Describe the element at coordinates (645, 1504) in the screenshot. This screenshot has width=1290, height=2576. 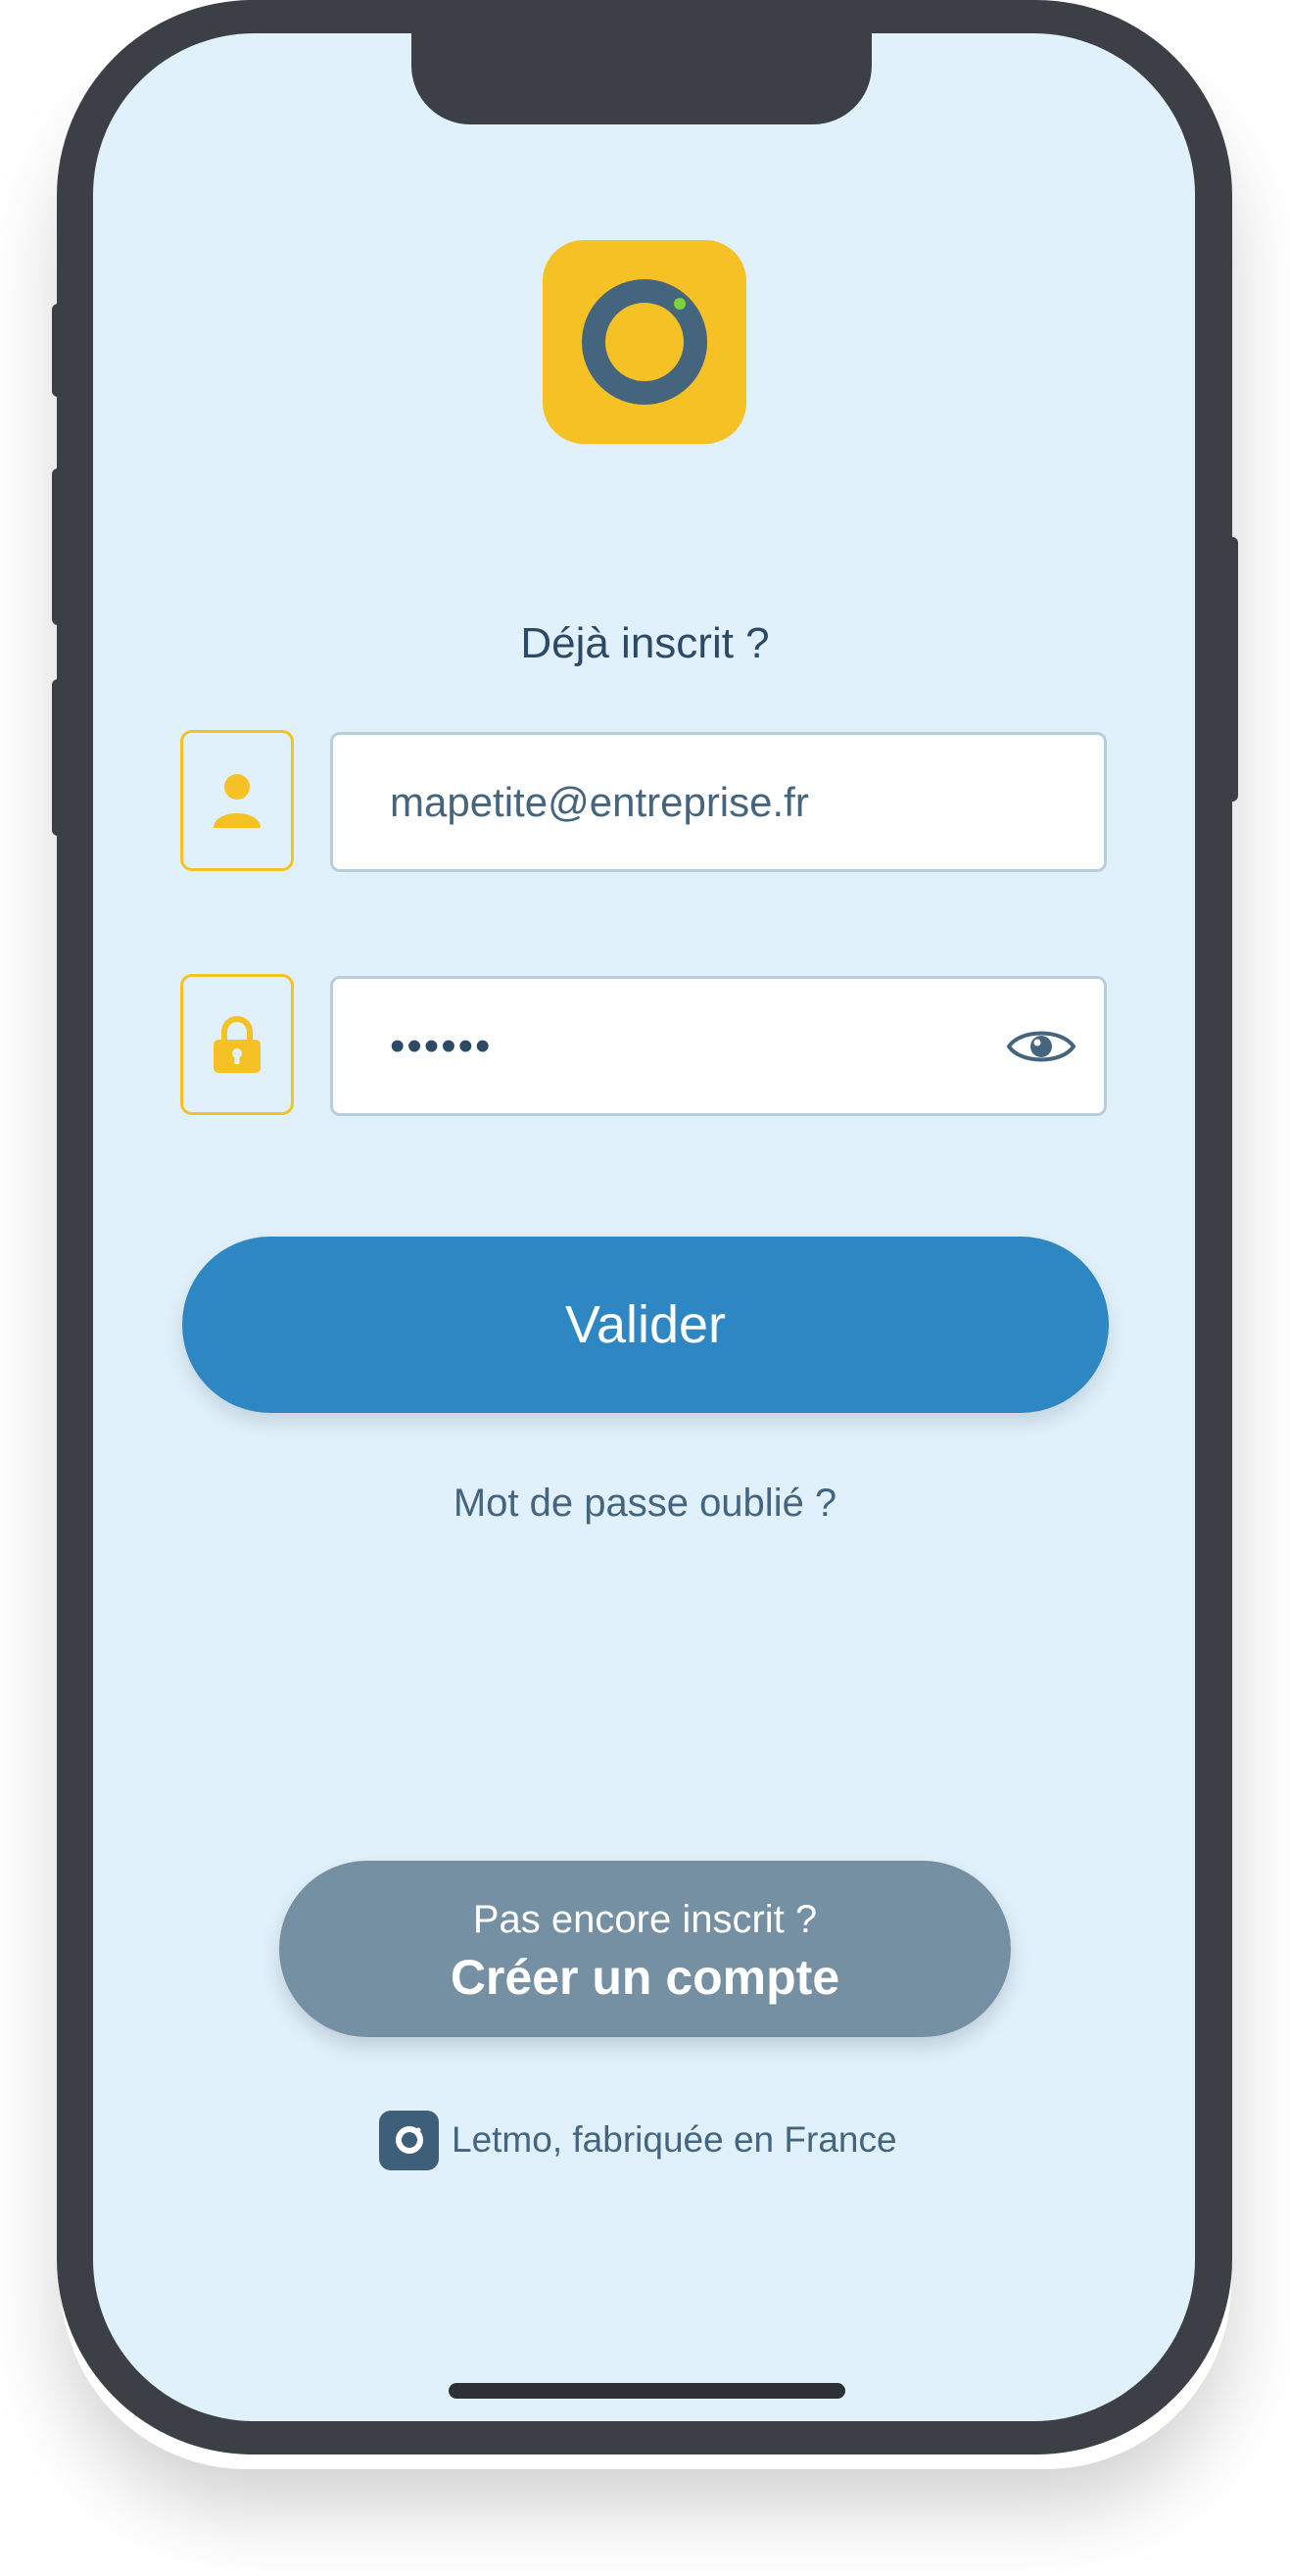
I see `forgot-password-link: Mot de passe oublié ?` at that location.